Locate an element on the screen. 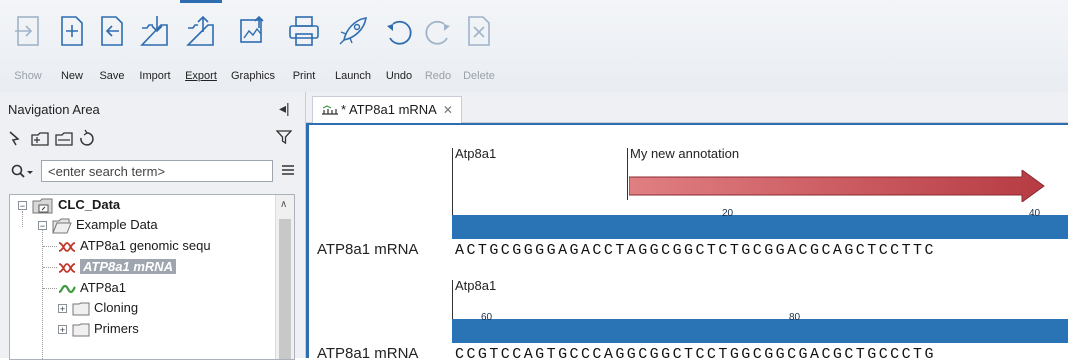 The width and height of the screenshot is (1068, 363). annotation-label-gene-row2: Atp8a1 is located at coordinates (475, 285).